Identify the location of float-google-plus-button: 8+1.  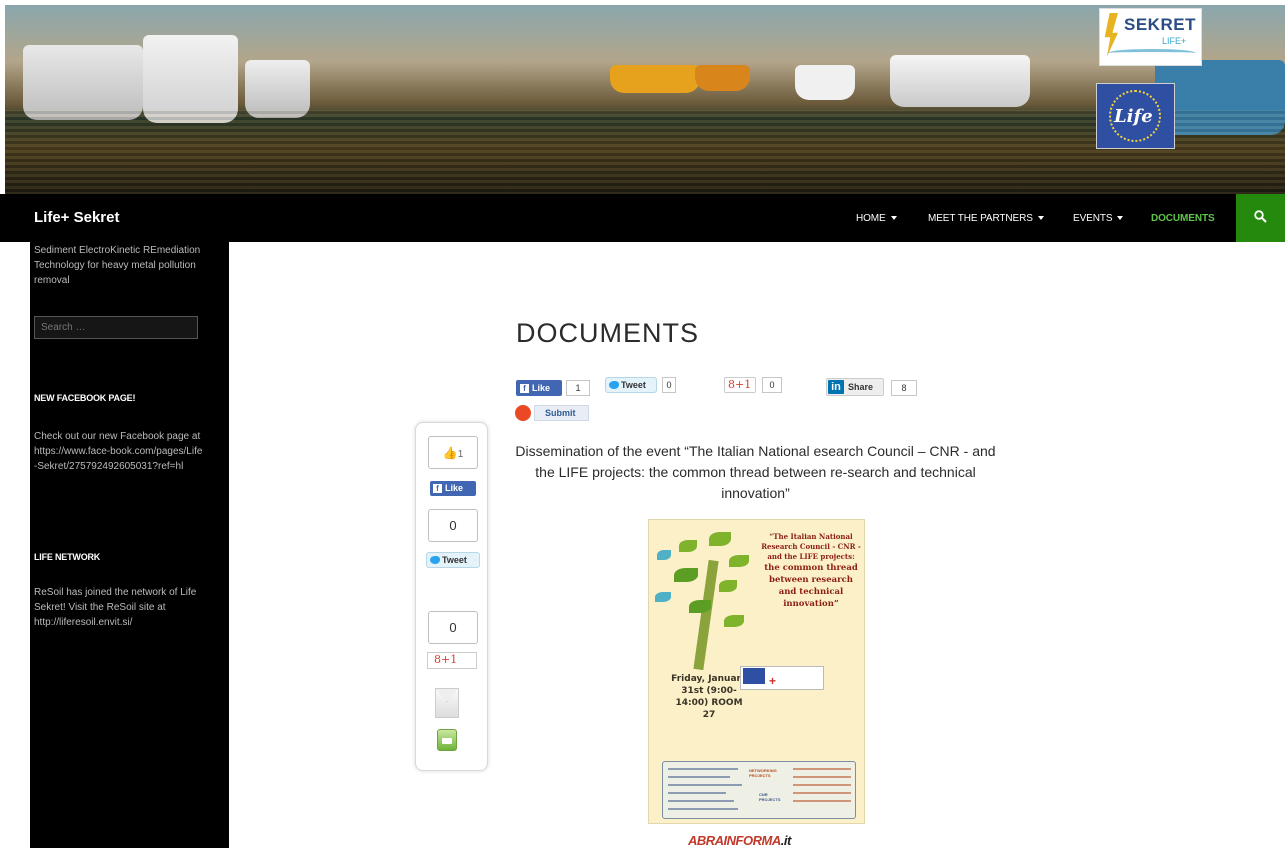
(452, 660).